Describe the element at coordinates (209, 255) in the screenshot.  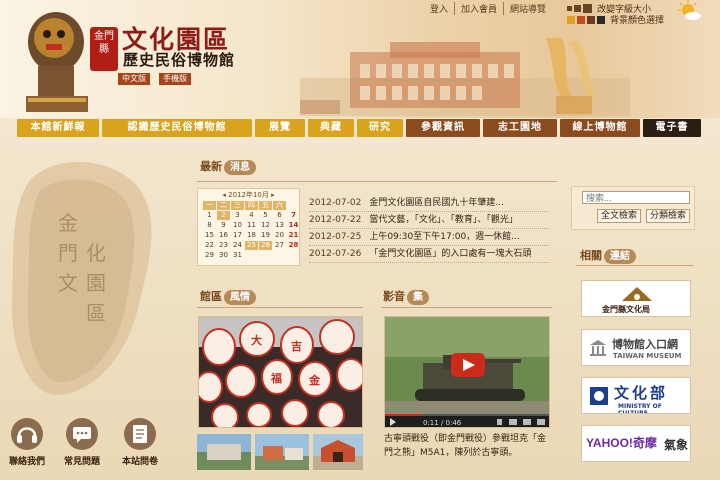
I see `calendar-day: 29` at that location.